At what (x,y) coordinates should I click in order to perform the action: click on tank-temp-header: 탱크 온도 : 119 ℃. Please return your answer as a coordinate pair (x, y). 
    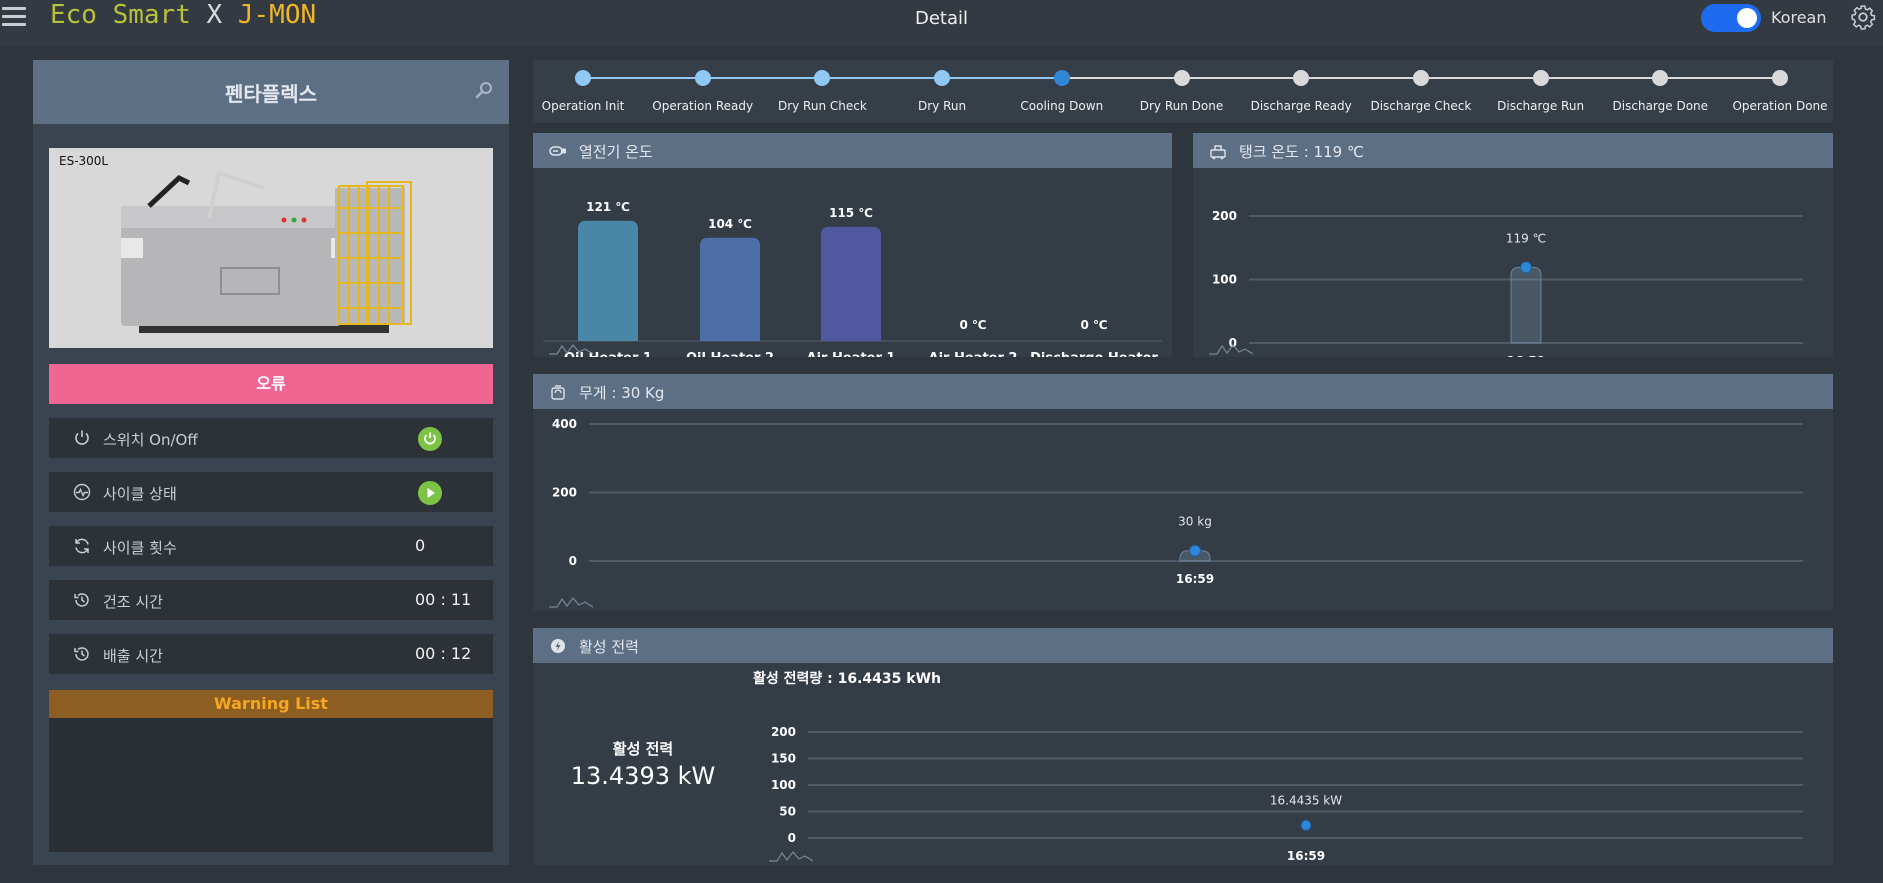
    Looking at the image, I should click on (1513, 150).